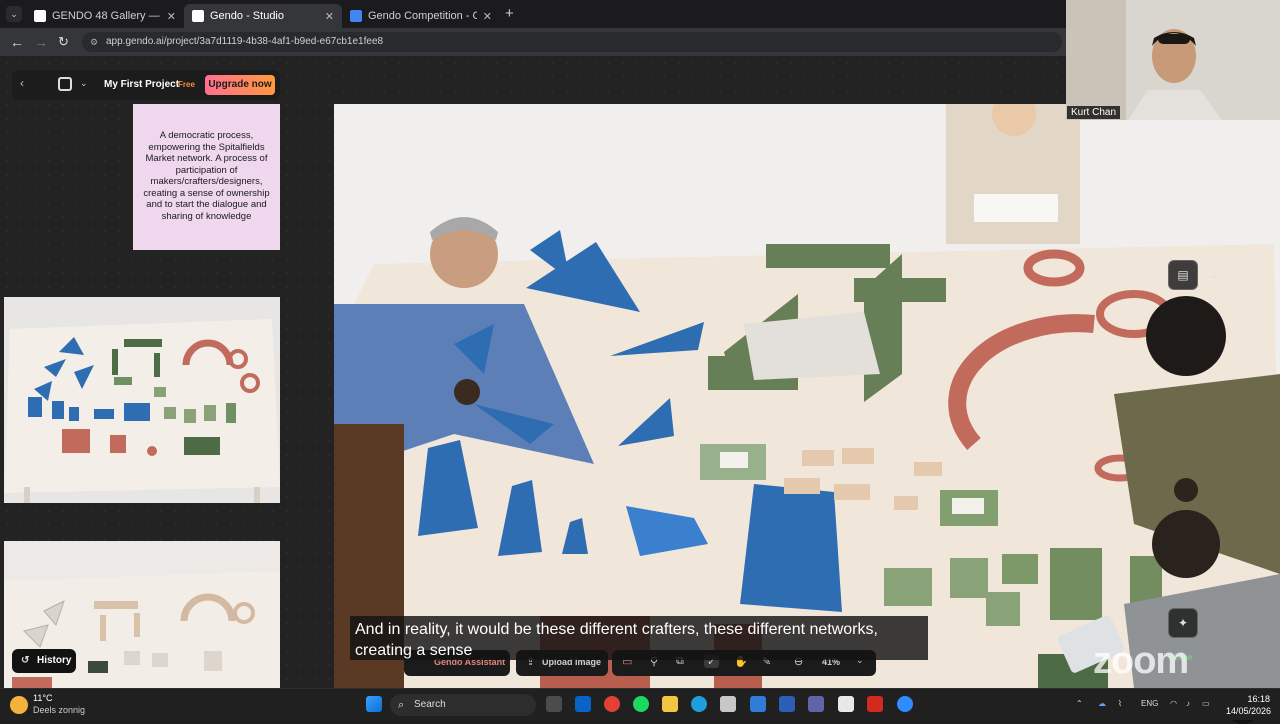 The height and width of the screenshot is (724, 1280). What do you see at coordinates (430, 704) in the screenshot?
I see `search-label: Search` at bounding box center [430, 704].